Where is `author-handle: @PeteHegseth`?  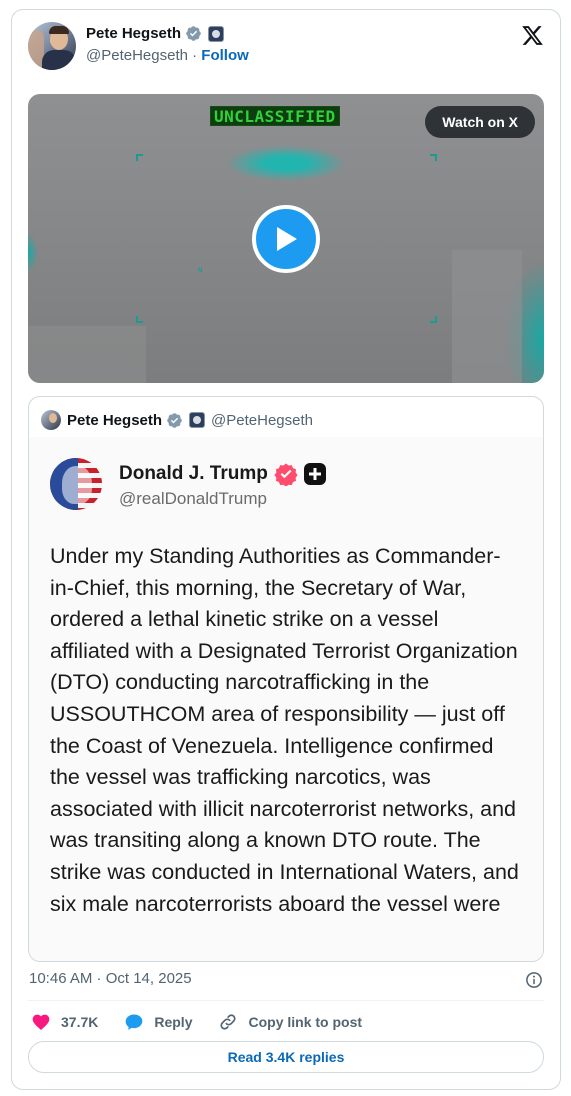
author-handle: @PeteHegseth is located at coordinates (137, 55).